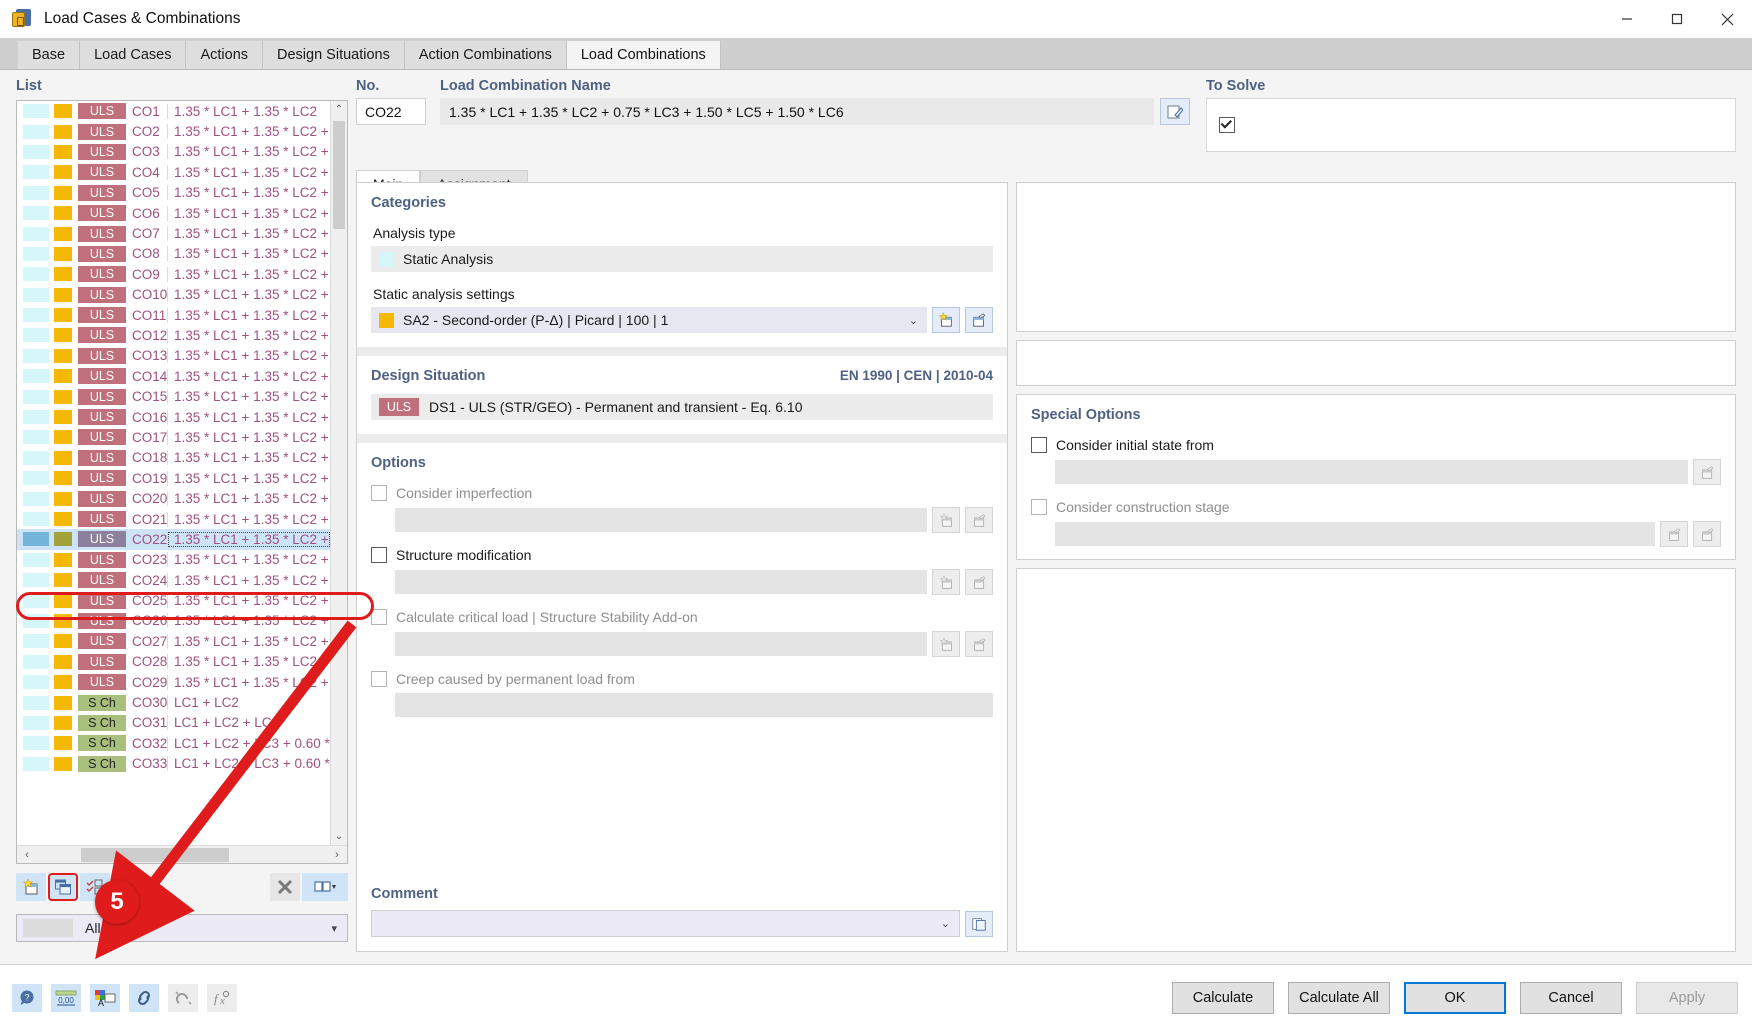  What do you see at coordinates (155, 854) in the screenshot?
I see `horizontal-scroll-thumb` at bounding box center [155, 854].